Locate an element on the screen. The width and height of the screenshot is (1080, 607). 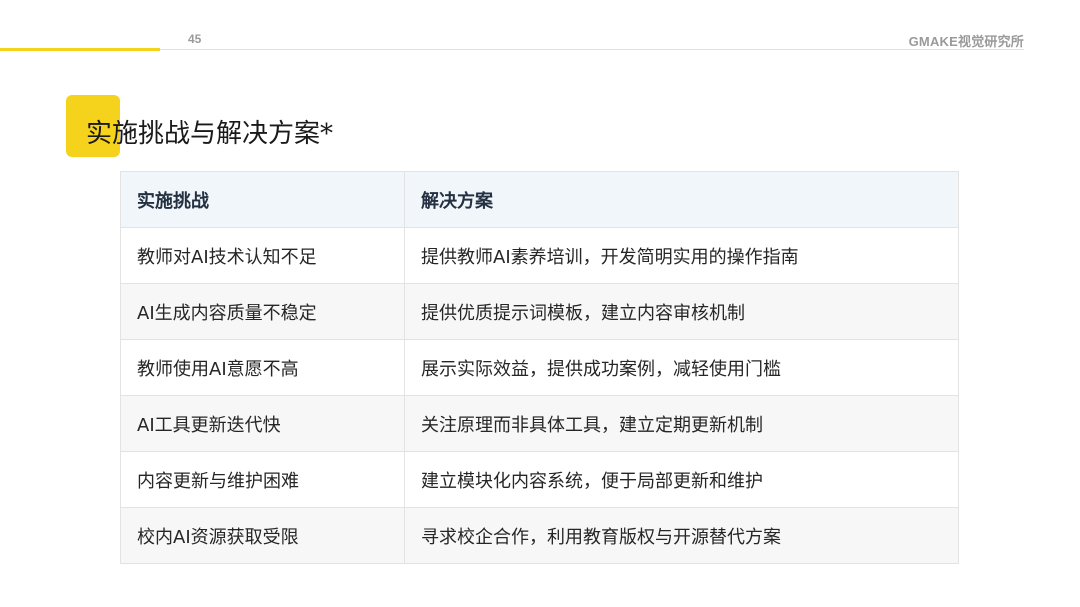
solution-cell: 寻求校企合作，利用教育版权与开源替代方案 is located at coordinates (681, 535).